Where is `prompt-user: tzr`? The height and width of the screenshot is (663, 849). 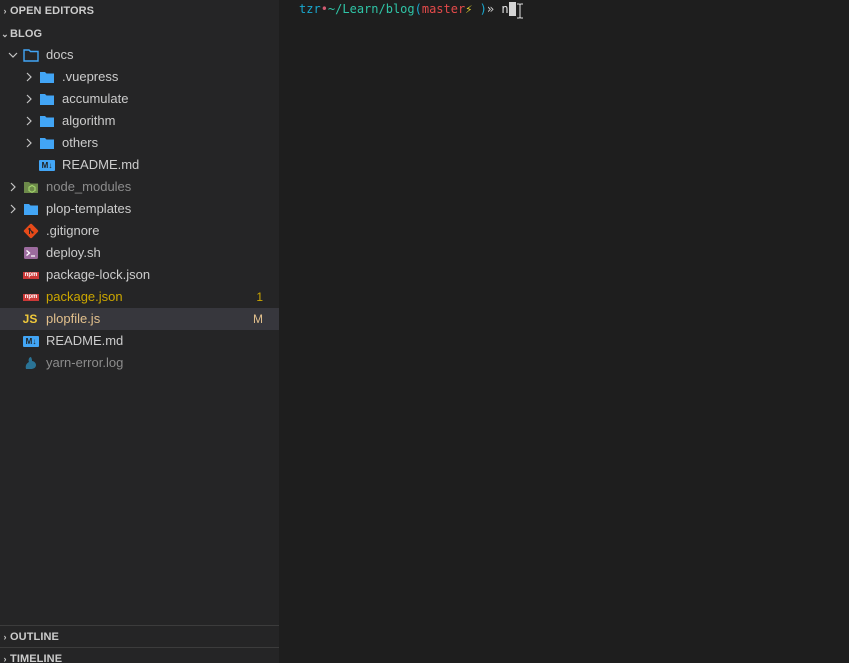 prompt-user: tzr is located at coordinates (310, 9).